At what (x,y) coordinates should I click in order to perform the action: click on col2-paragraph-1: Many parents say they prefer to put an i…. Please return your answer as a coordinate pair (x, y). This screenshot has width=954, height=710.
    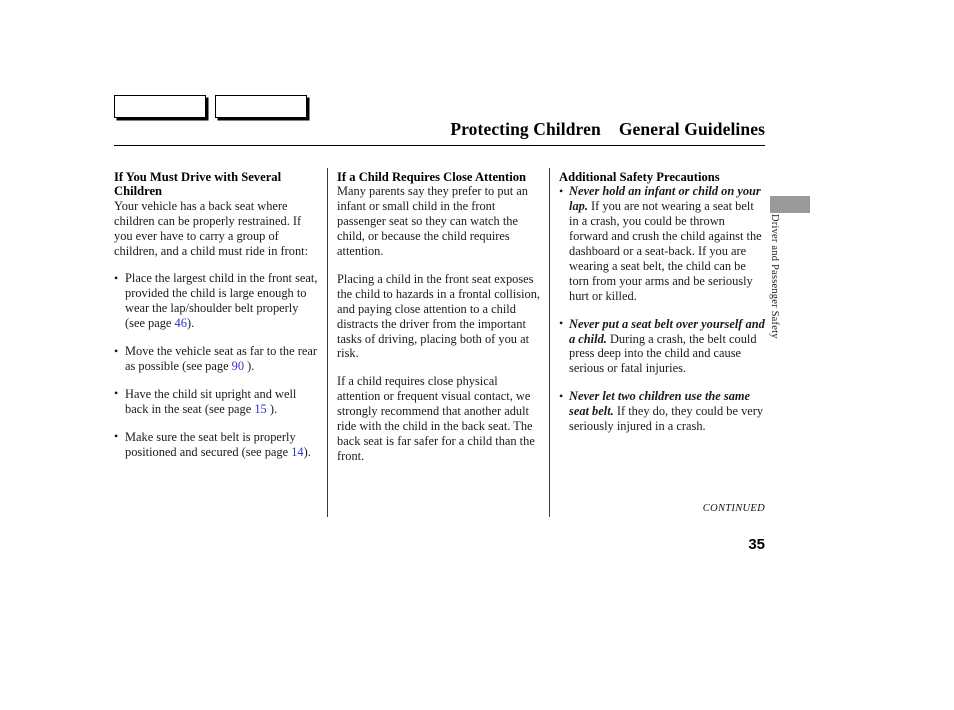
    Looking at the image, I should click on (432, 221).